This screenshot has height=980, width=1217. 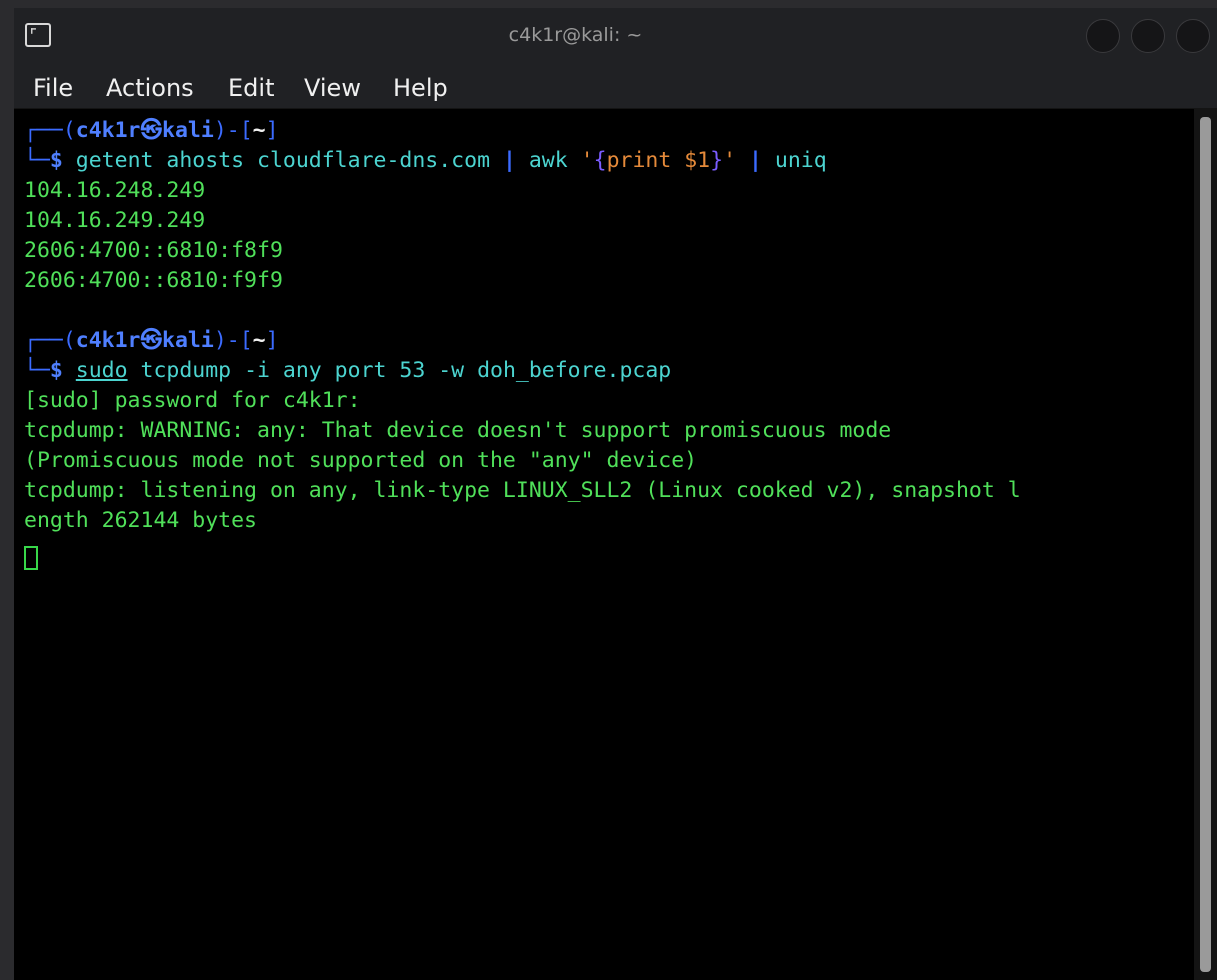 I want to click on scrollbar-thumb, so click(x=1205, y=544).